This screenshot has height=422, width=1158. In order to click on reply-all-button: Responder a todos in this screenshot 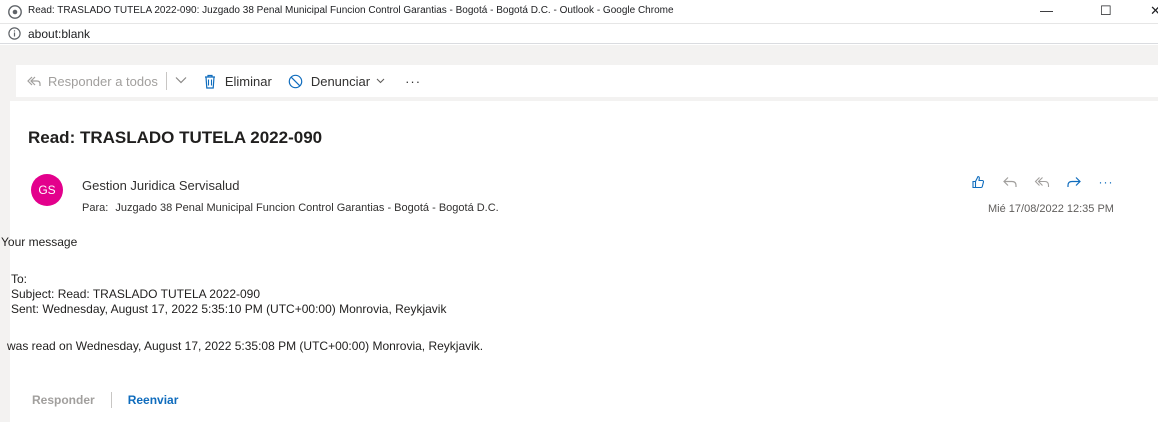, I will do `click(87, 81)`.